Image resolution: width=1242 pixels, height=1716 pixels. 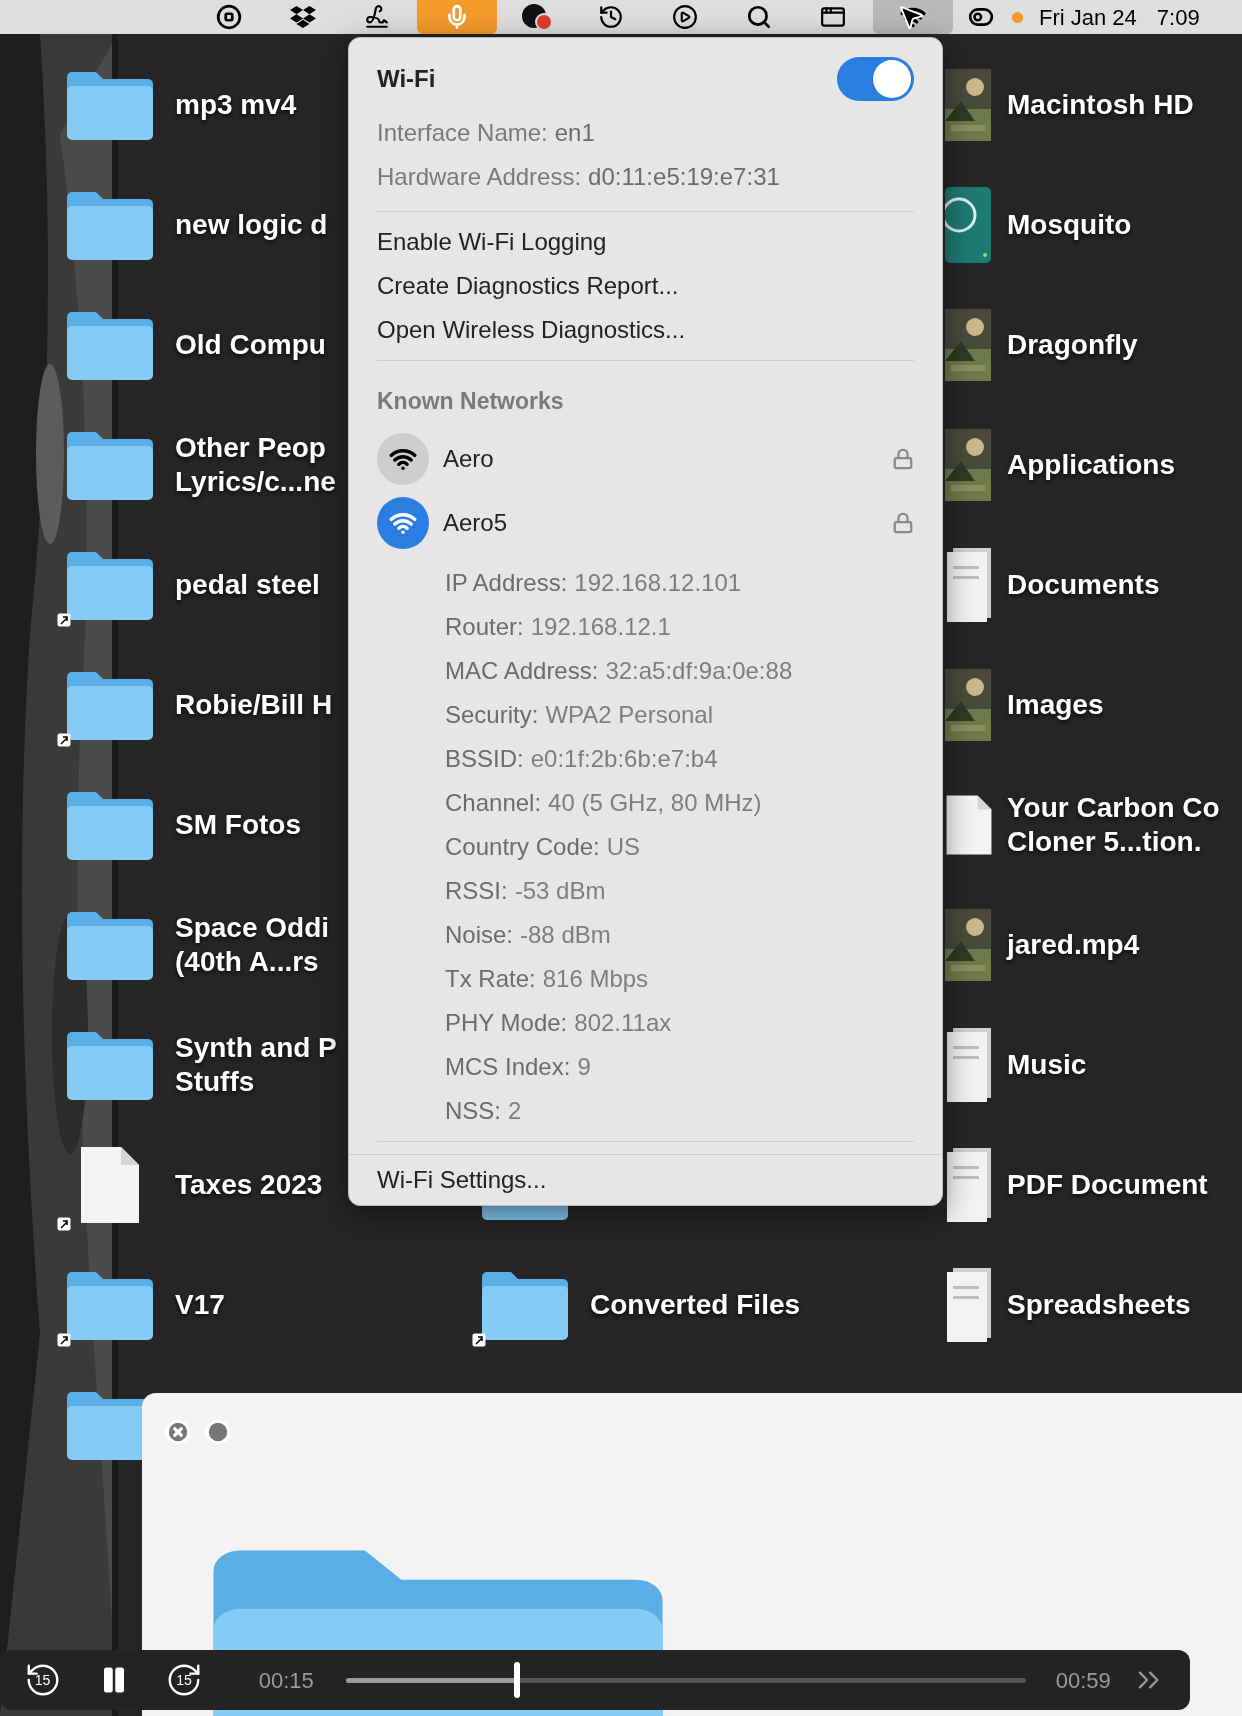 I want to click on network-item: Aero, so click(x=645, y=459).